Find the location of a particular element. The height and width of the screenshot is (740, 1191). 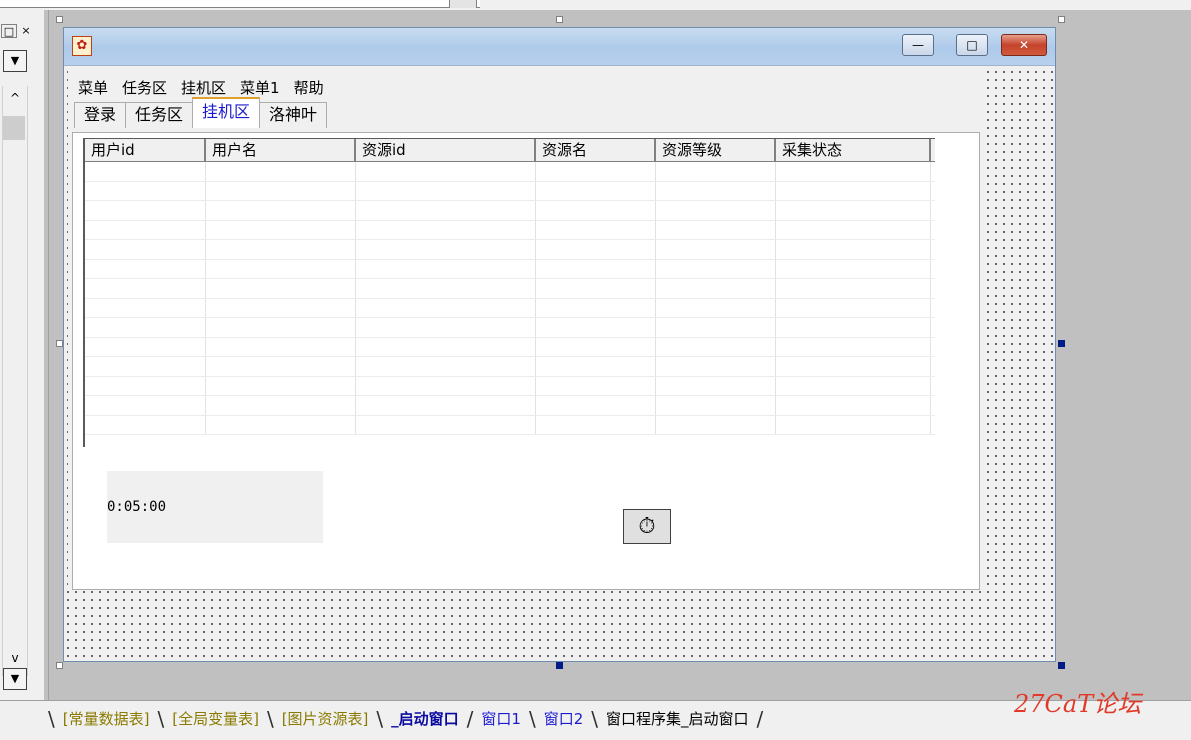

scroll-down-icon: v is located at coordinates (15, 658).